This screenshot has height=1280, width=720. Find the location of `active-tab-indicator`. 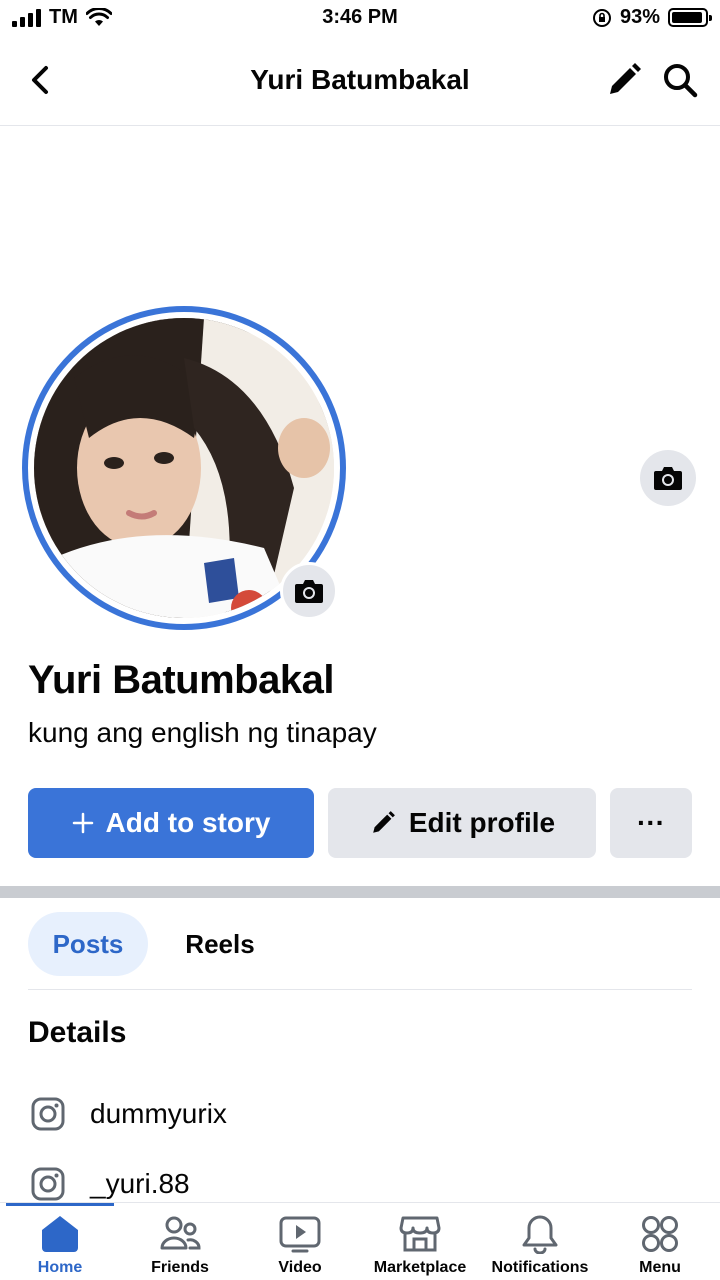

active-tab-indicator is located at coordinates (60, 1204).